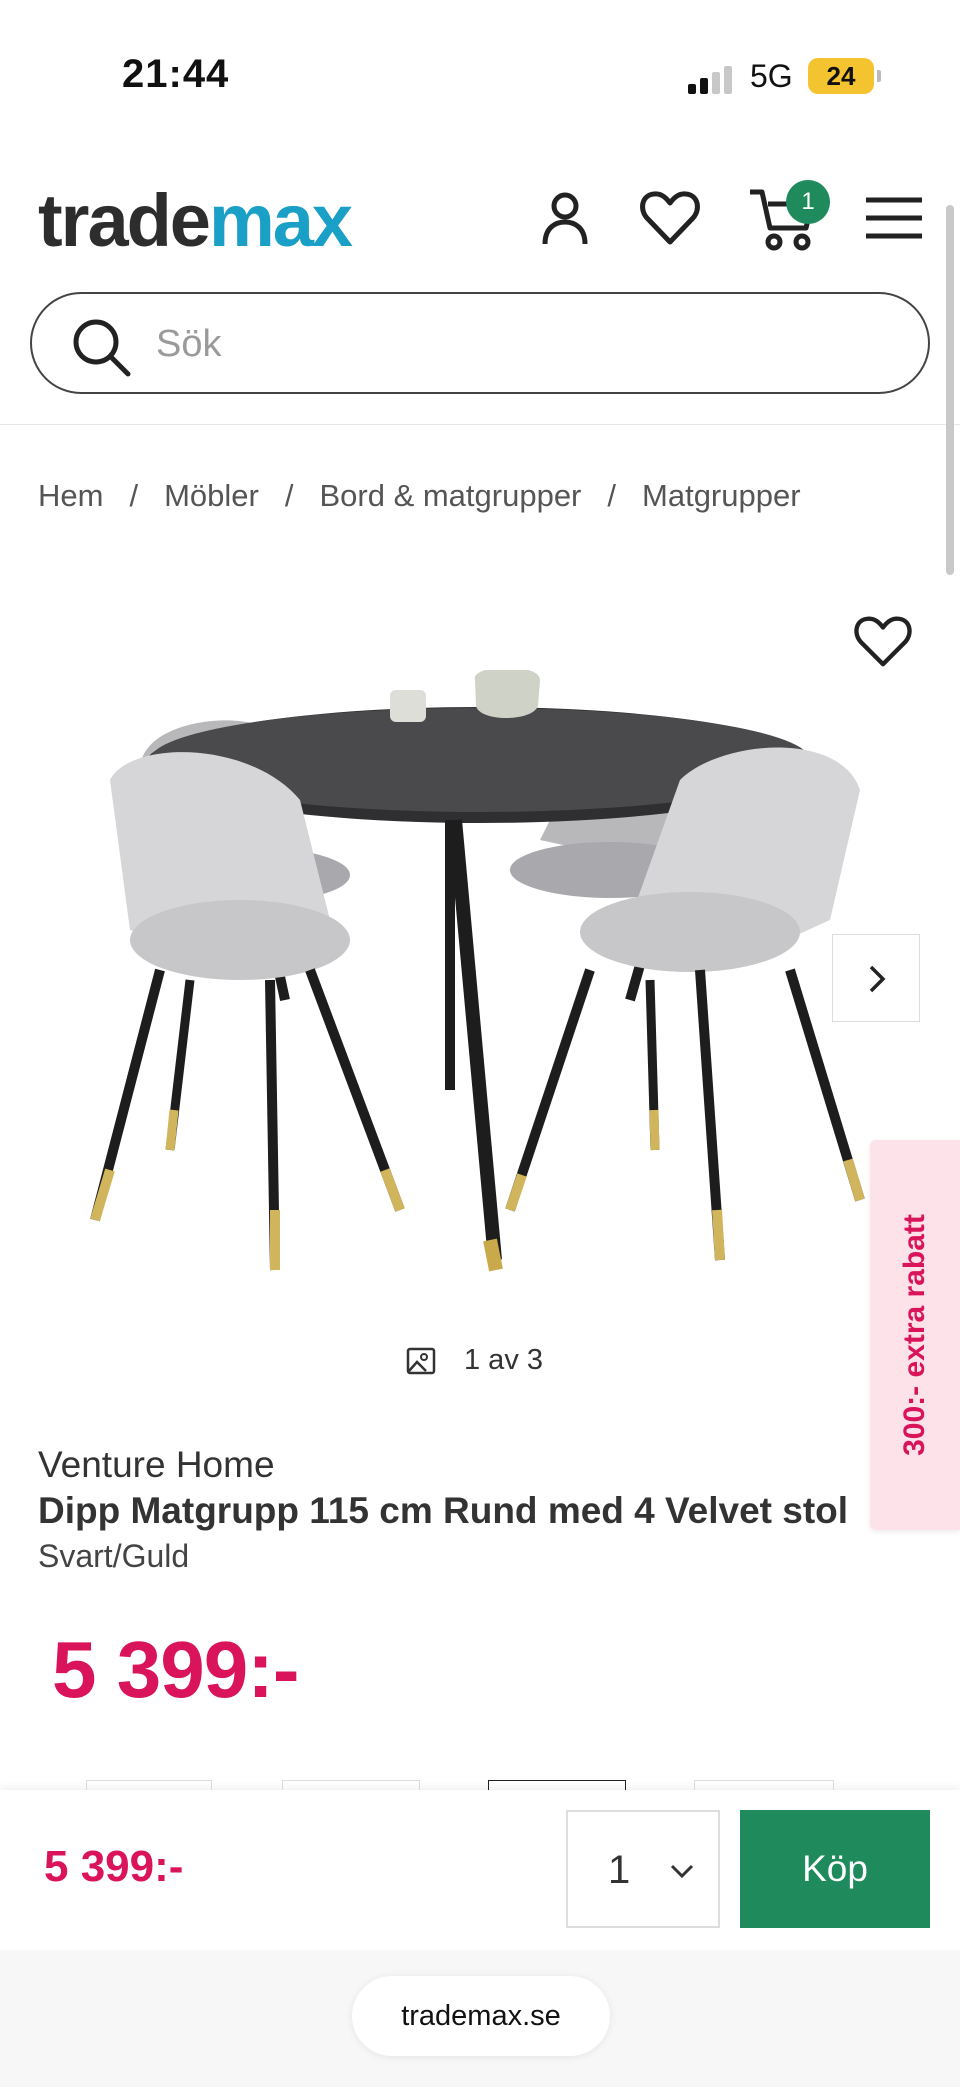  I want to click on buy-button: Köp, so click(835, 1869).